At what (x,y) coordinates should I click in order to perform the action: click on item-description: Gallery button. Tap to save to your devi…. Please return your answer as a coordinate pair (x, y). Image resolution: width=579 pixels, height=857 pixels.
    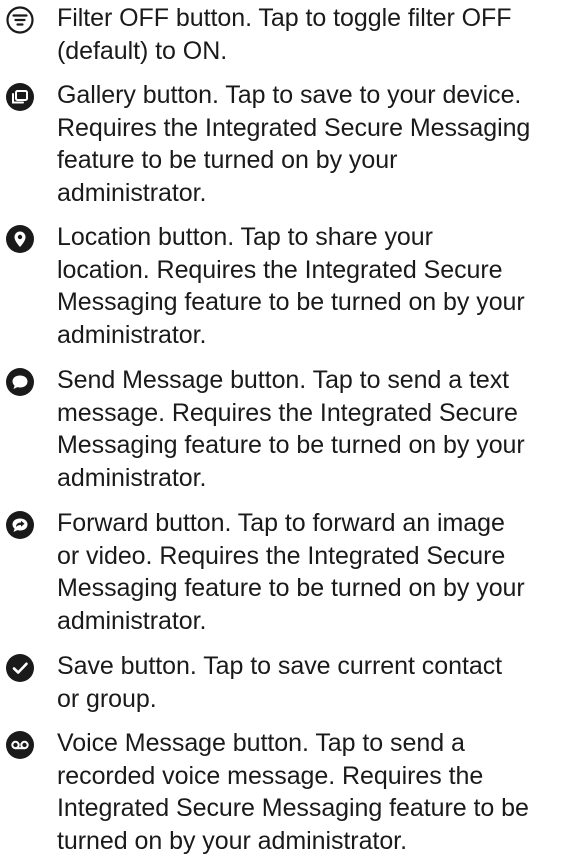
    Looking at the image, I should click on (294, 144).